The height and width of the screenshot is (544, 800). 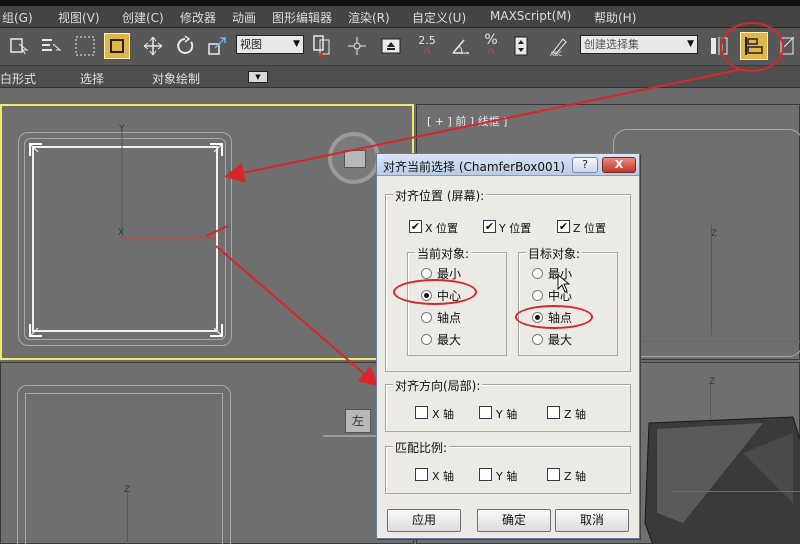 I want to click on current-object-title: 当前对象:, so click(x=443, y=253).